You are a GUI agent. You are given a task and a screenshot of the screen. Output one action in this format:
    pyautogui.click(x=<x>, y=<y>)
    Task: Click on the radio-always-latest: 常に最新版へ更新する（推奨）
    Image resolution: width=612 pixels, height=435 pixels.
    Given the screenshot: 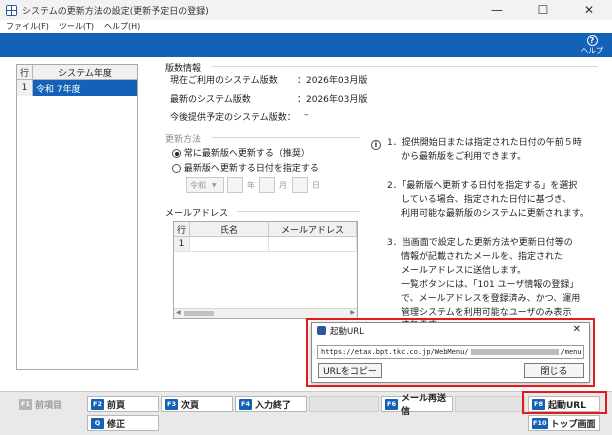 What is the action you would take?
    pyautogui.click(x=241, y=152)
    